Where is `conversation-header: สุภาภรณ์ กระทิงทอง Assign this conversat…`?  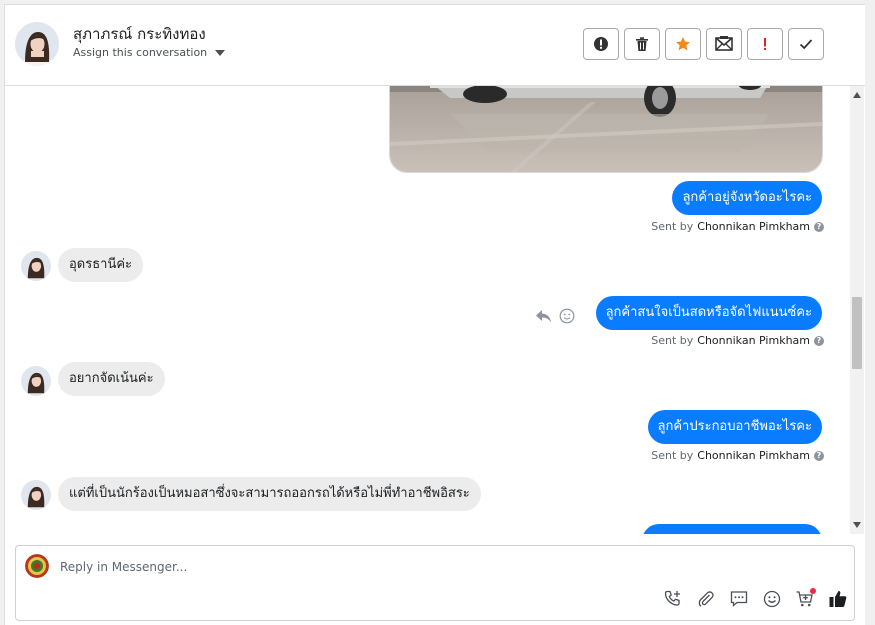 conversation-header: สุภาภรณ์ กระทิงทอง Assign this conversat… is located at coordinates (435, 45).